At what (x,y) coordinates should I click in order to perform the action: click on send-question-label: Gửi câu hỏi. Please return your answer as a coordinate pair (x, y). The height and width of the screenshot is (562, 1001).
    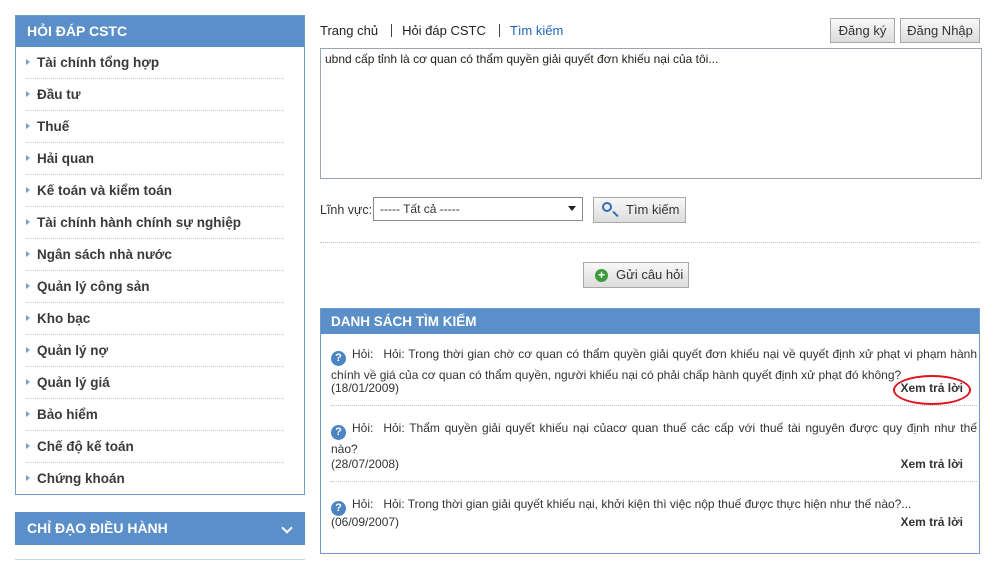
    Looking at the image, I should click on (650, 274).